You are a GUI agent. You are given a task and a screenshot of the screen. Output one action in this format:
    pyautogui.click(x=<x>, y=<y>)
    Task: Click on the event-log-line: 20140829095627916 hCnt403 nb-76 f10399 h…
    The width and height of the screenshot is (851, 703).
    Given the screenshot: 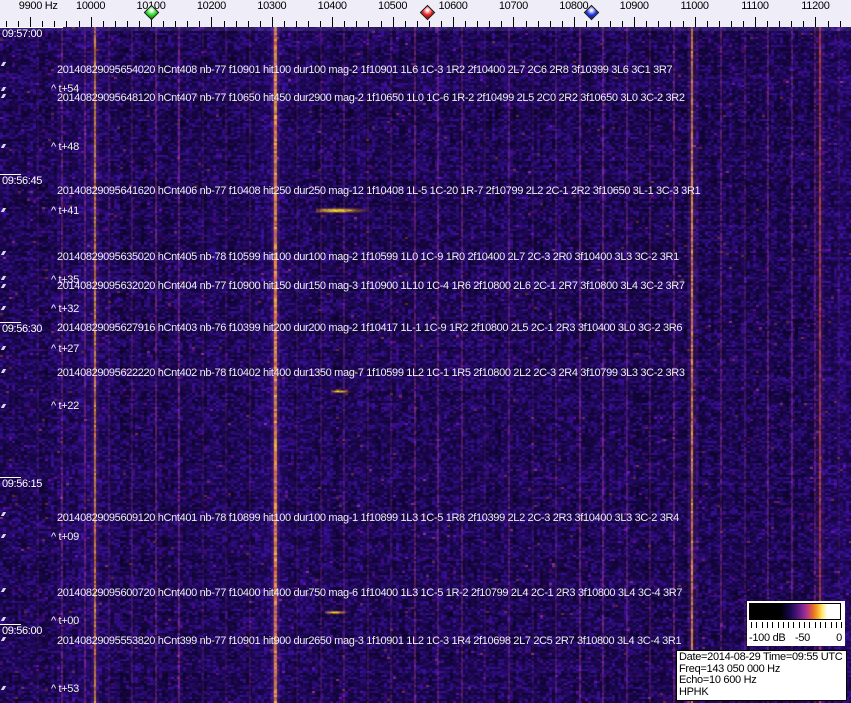 What is the action you would take?
    pyautogui.click(x=370, y=328)
    